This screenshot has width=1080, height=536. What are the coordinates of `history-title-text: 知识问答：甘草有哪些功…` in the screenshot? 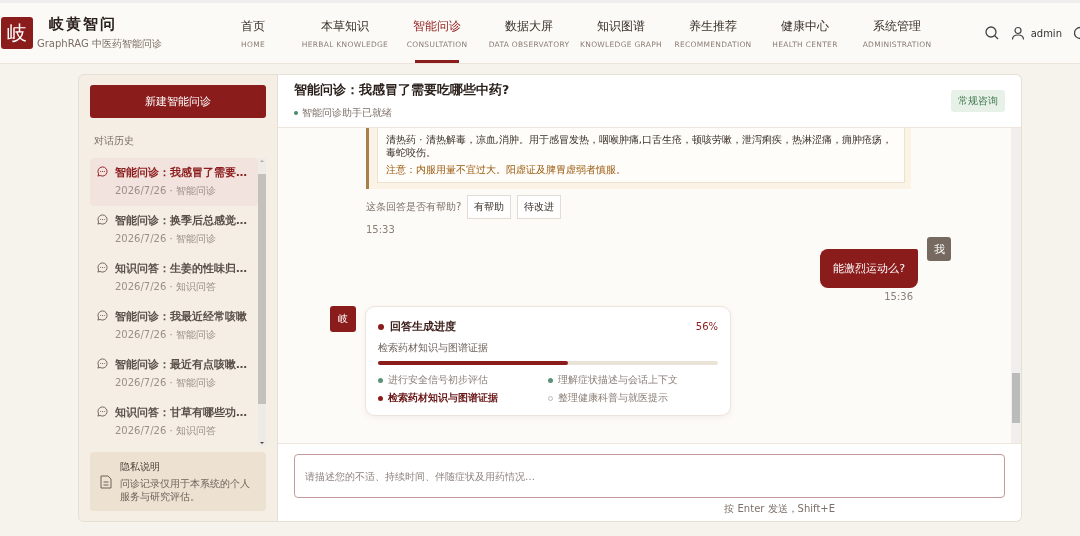 It's located at (181, 412).